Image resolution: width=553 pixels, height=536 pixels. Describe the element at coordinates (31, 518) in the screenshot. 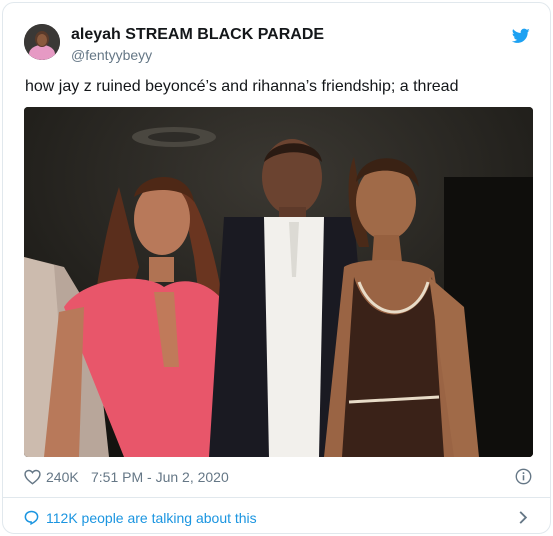

I see `speech-bubble-icon` at that location.